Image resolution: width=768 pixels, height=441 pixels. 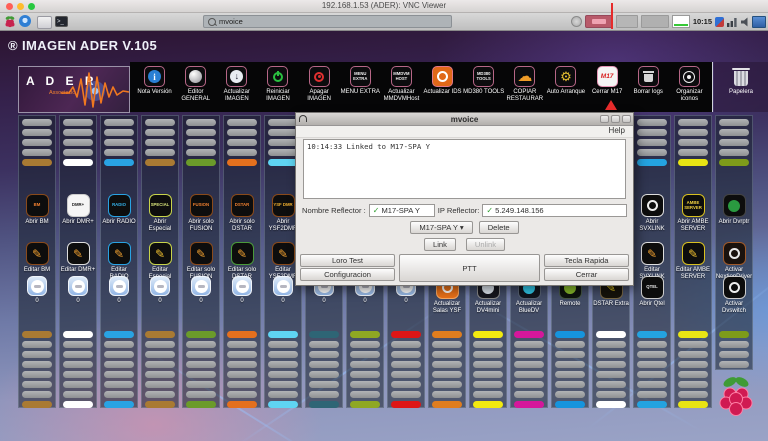 I want to click on borrar-logs-item: Borrar logs, so click(x=648, y=89).